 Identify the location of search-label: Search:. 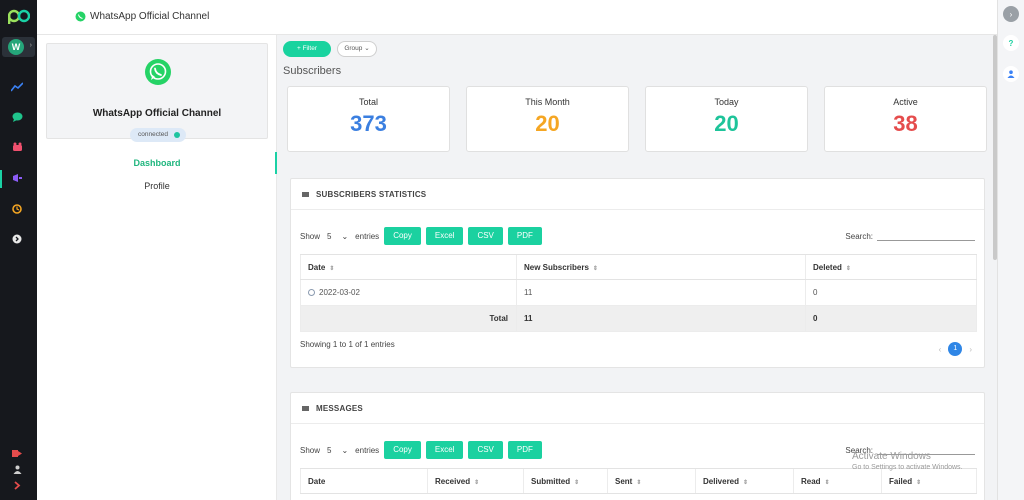
(859, 236).